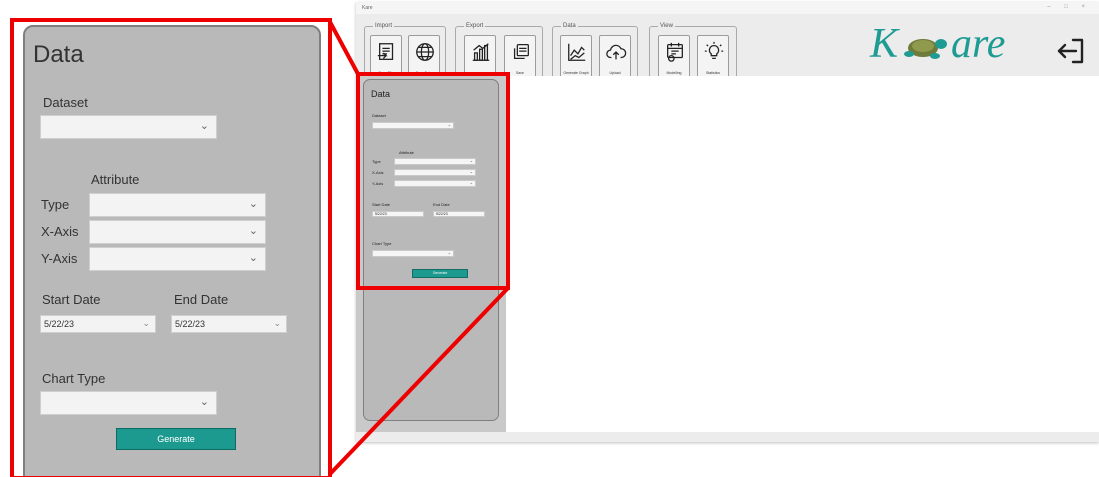 The image size is (1099, 477). I want to click on chart-export-icon, so click(481, 52).